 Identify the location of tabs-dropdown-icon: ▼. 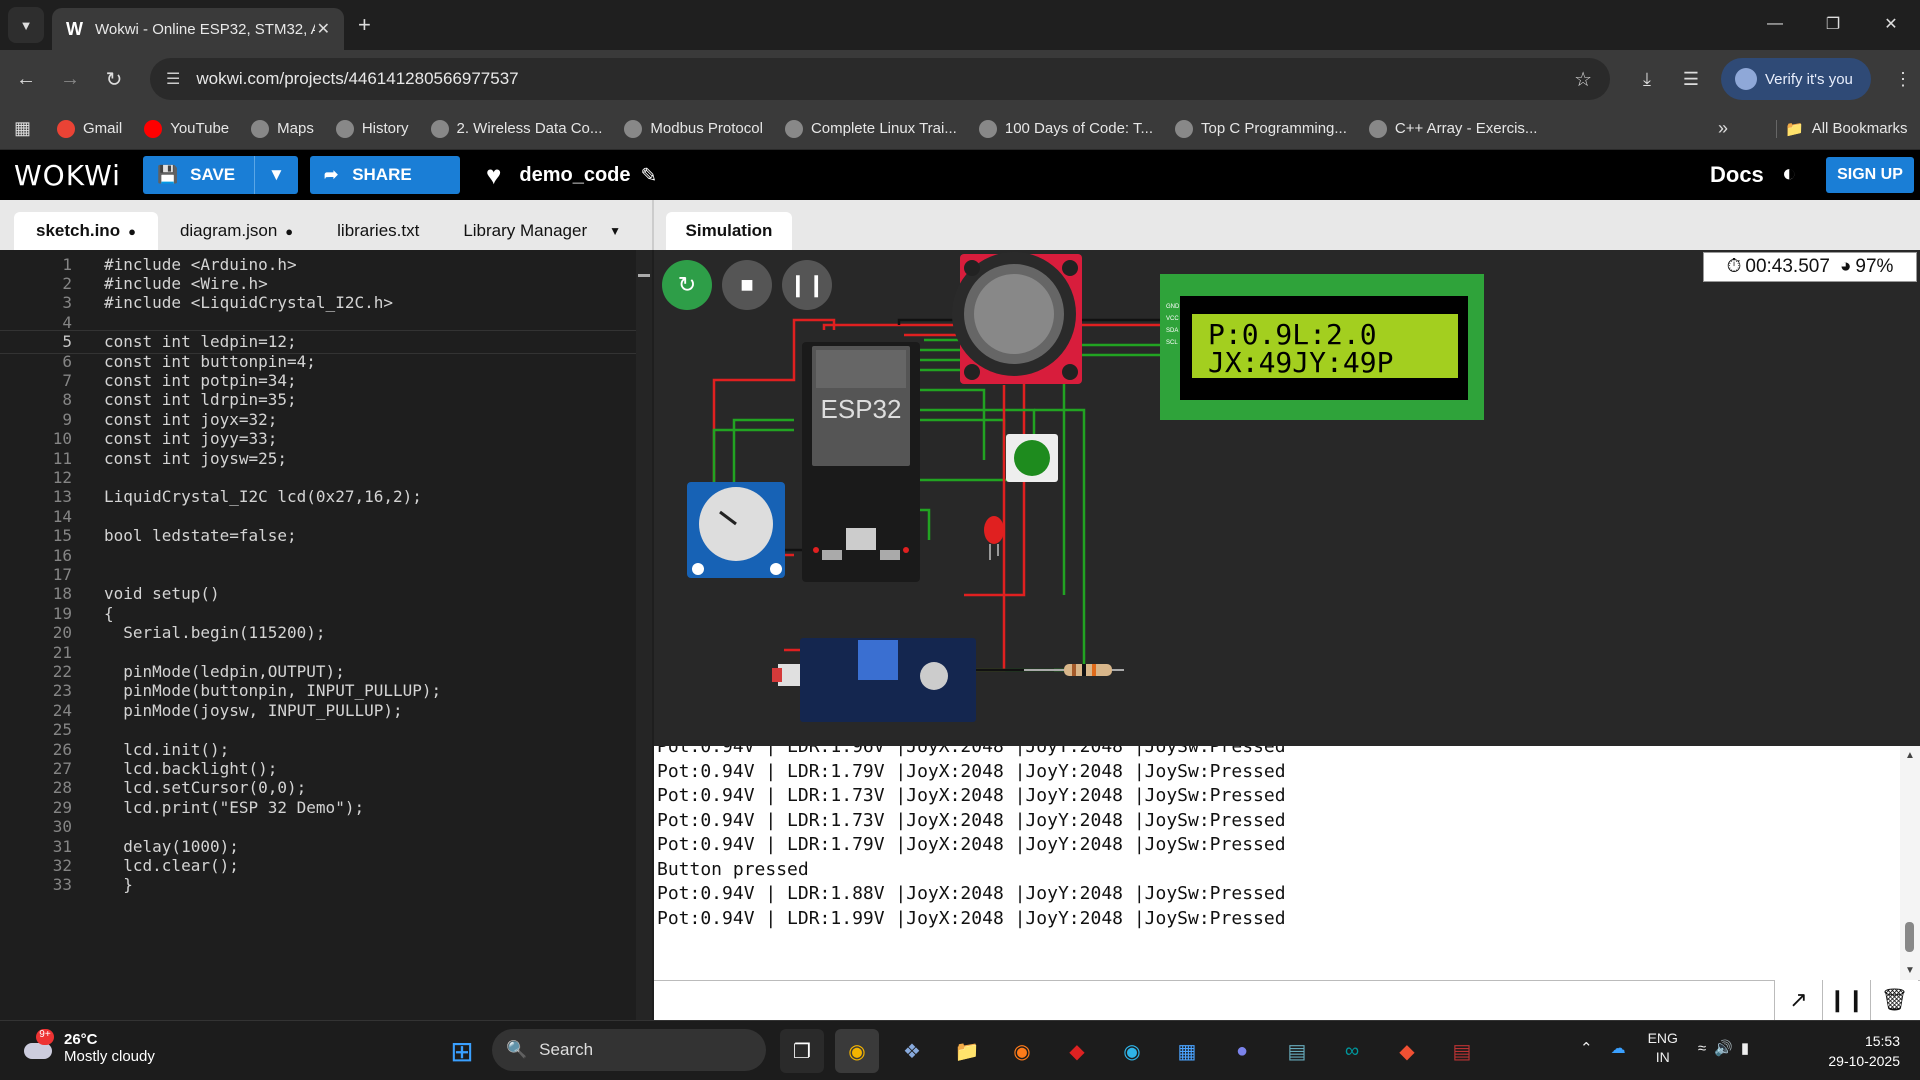
(615, 231).